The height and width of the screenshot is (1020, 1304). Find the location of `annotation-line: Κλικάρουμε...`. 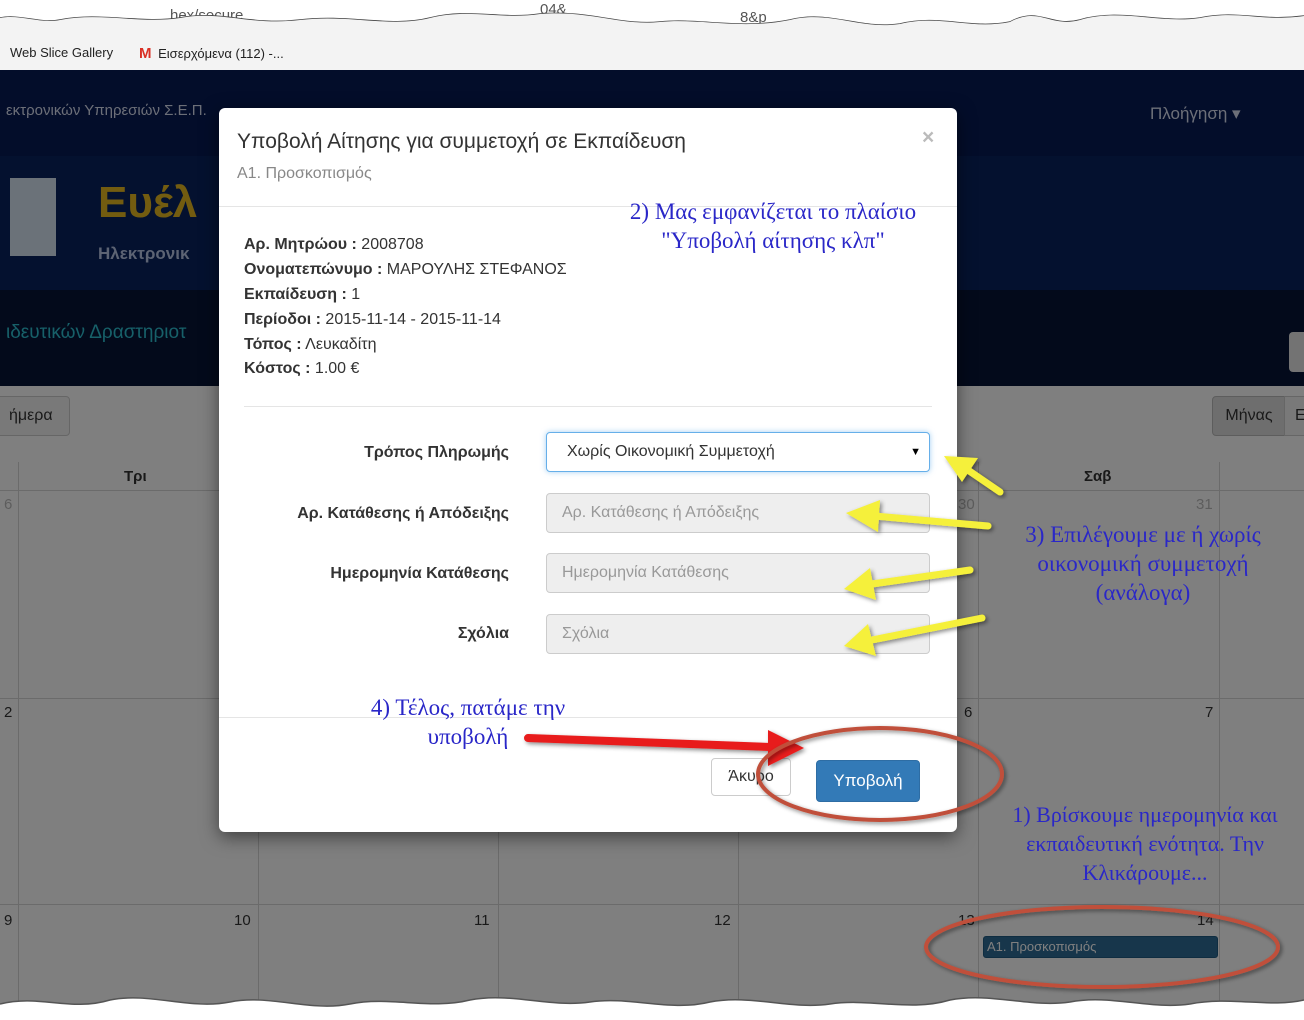

annotation-line: Κλικάρουμε... is located at coordinates (1145, 872).